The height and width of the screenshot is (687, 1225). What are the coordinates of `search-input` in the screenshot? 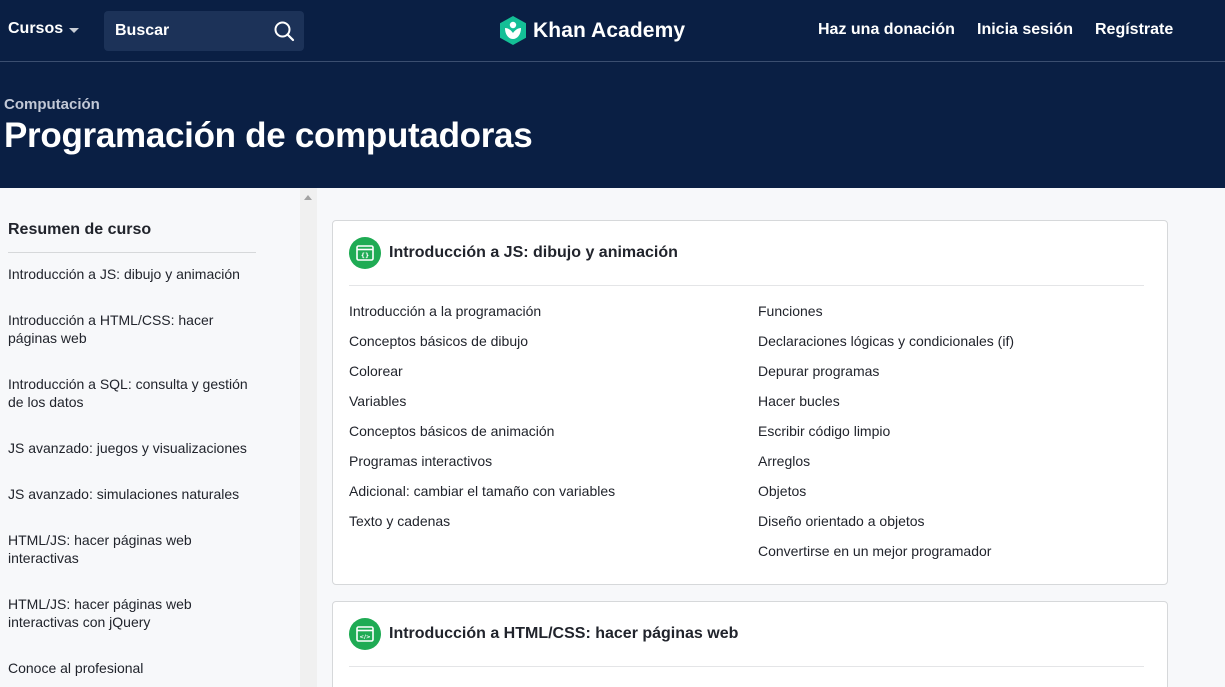 It's located at (184, 31).